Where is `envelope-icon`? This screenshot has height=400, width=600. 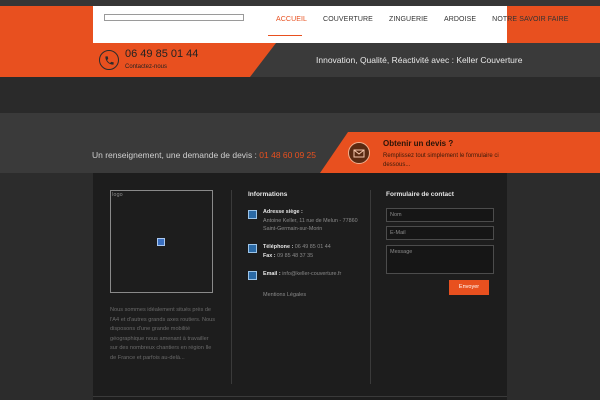 envelope-icon is located at coordinates (359, 153).